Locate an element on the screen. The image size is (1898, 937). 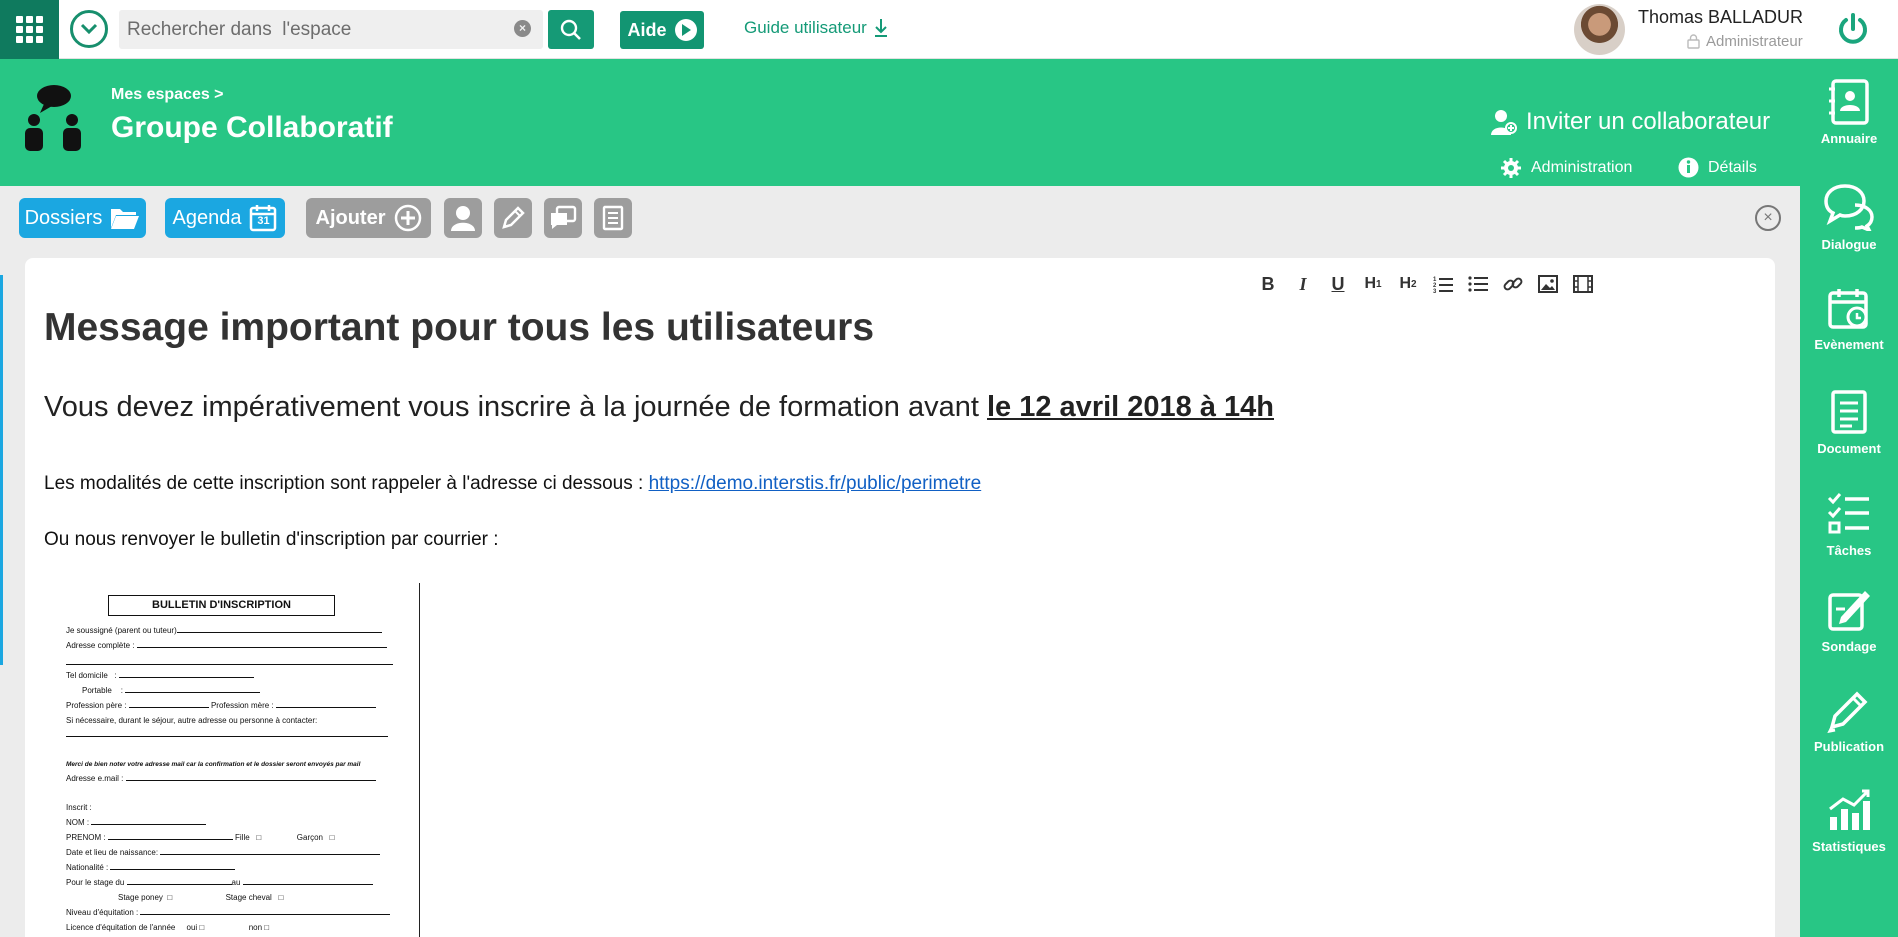
survey-icon is located at coordinates (1849, 611).